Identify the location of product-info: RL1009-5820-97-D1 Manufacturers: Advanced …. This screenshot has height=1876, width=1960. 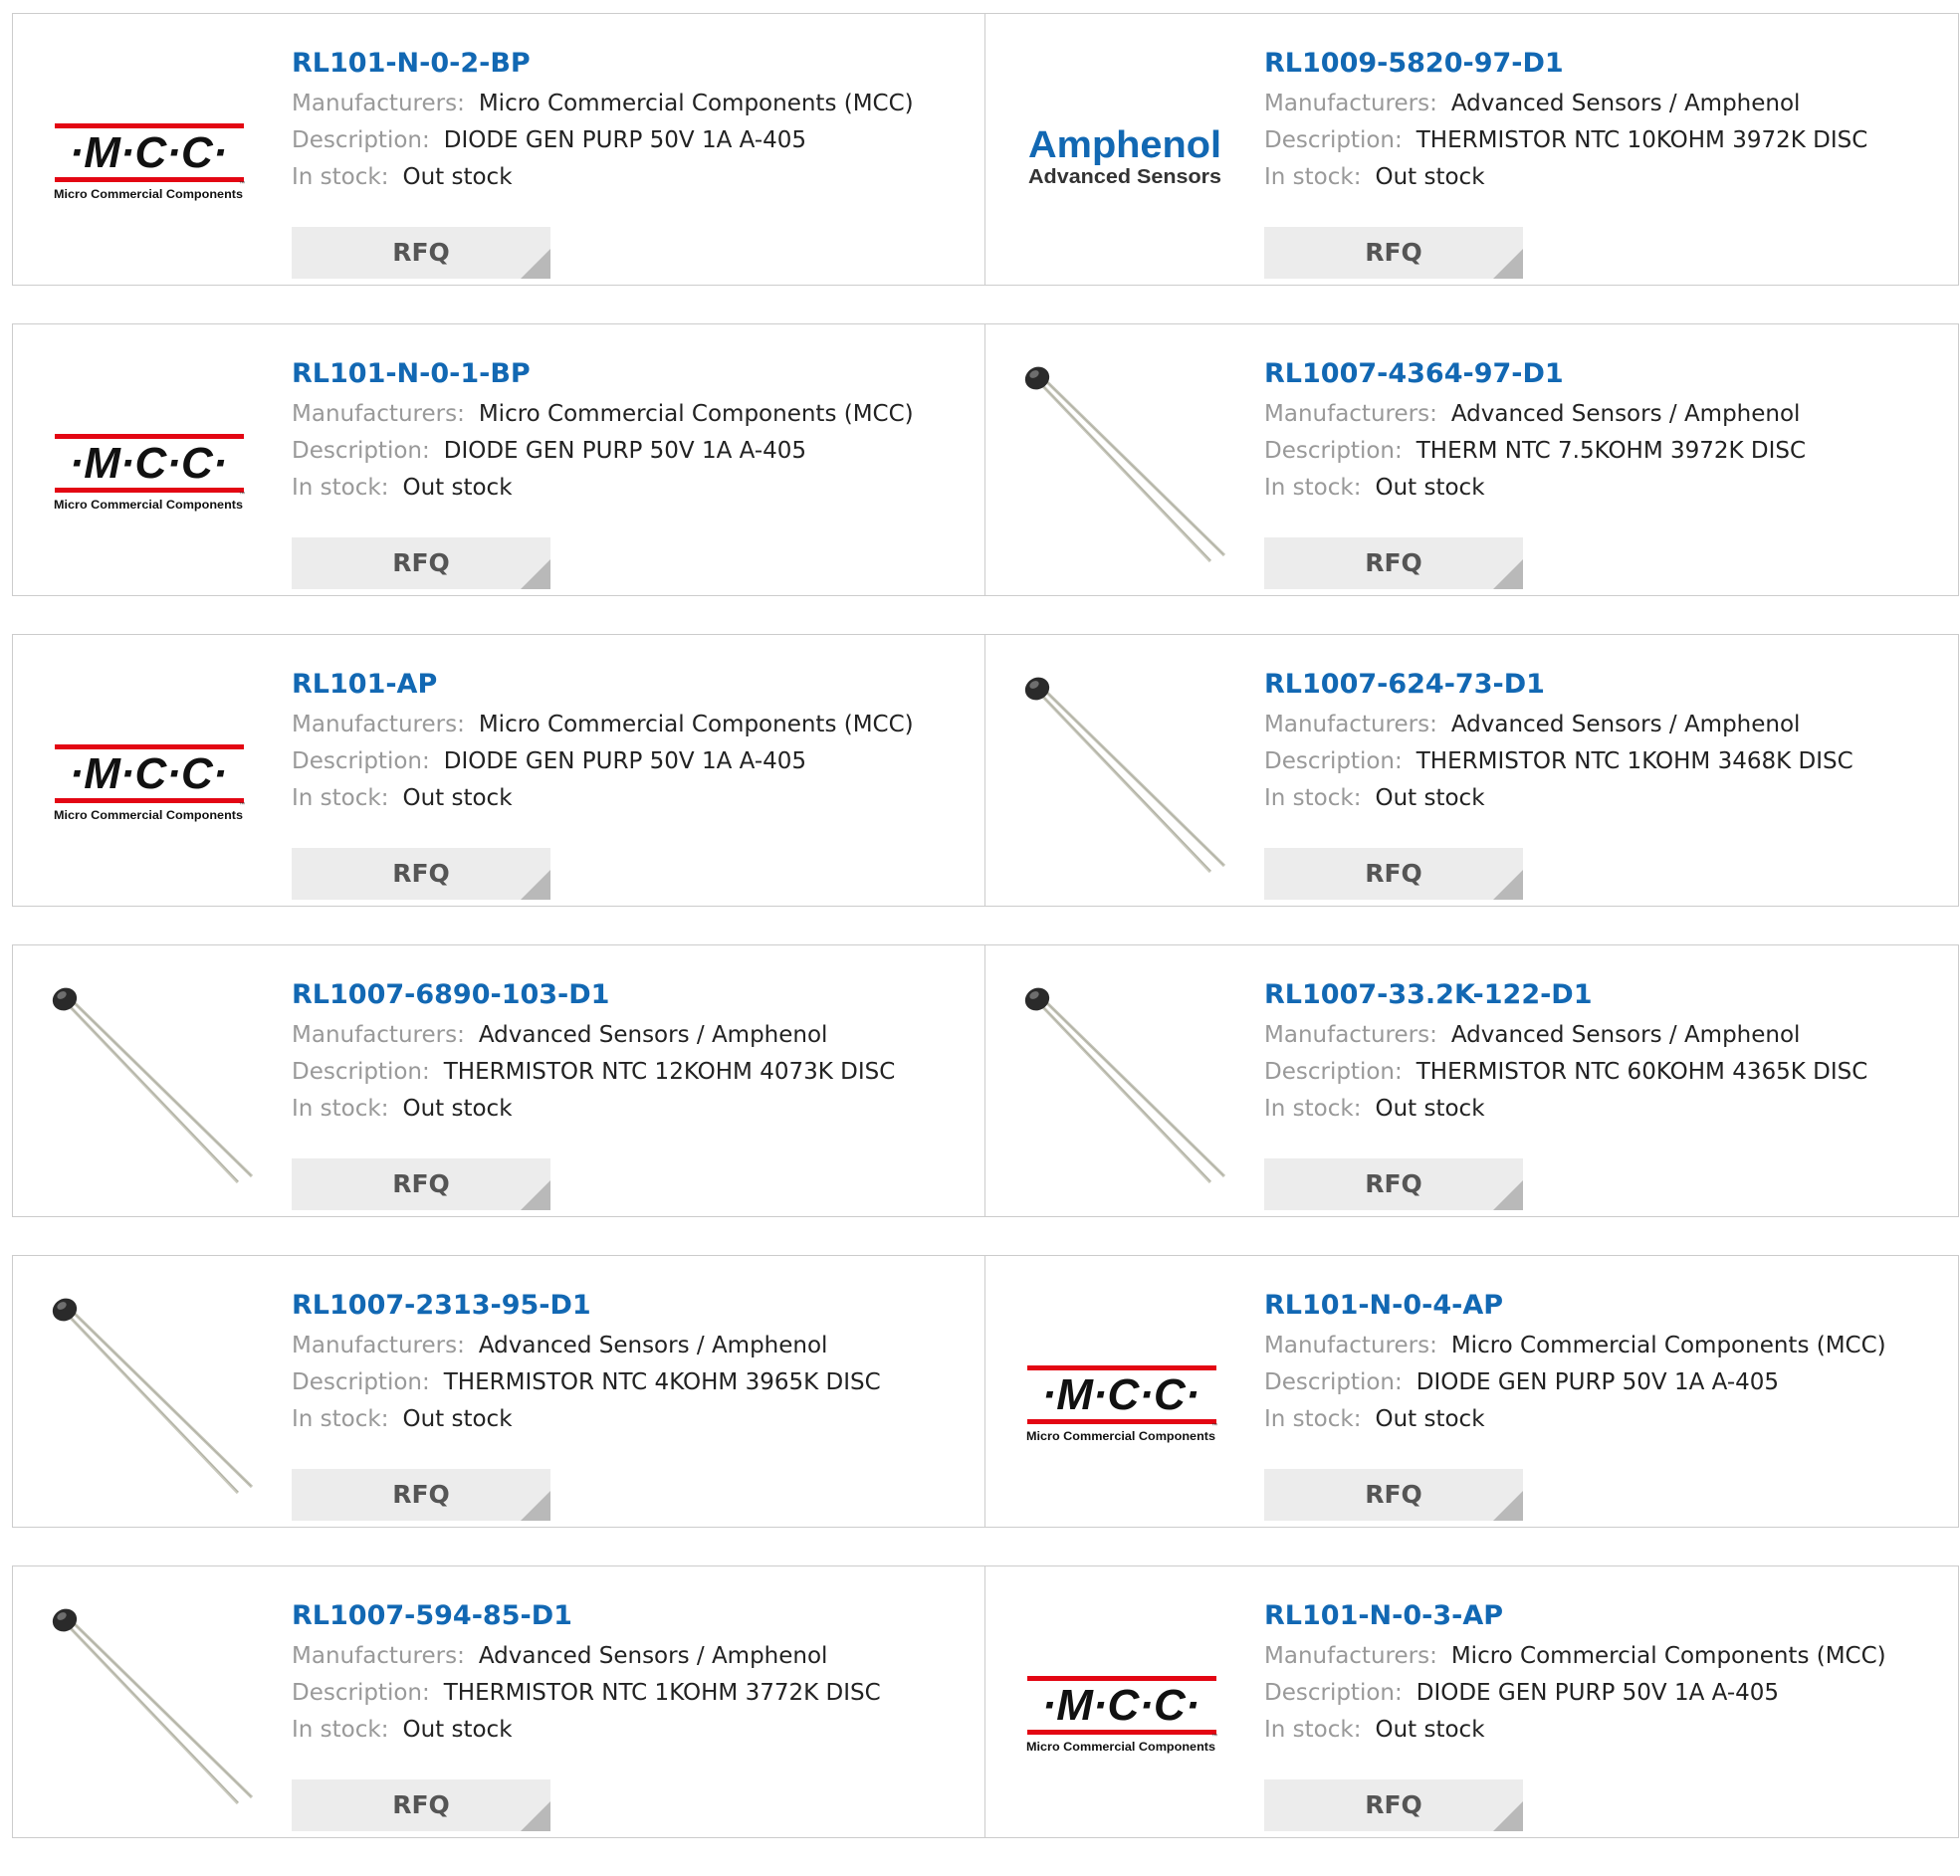
(1601, 160).